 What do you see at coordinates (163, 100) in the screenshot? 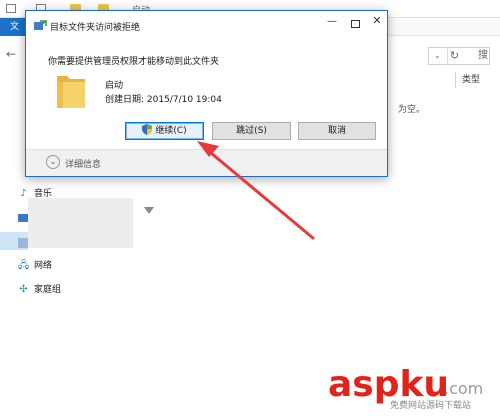
I see `folder-created-date: 创建日期: 2015/7/10 19:04` at bounding box center [163, 100].